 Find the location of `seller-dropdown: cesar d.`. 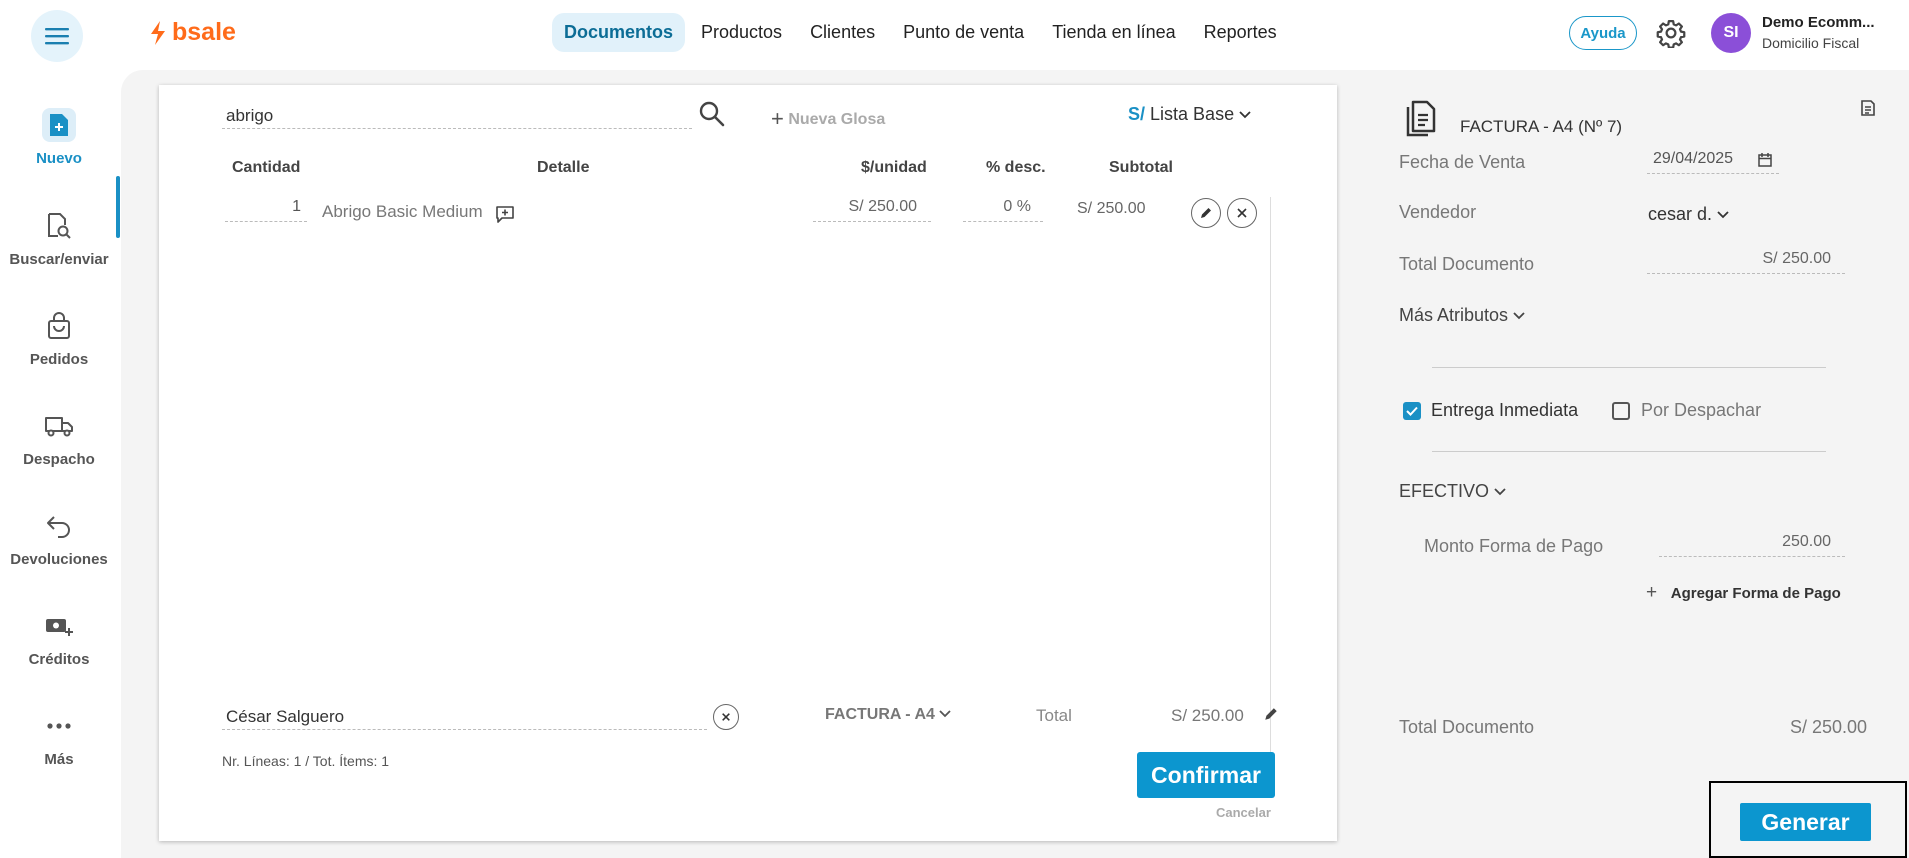

seller-dropdown: cesar d. is located at coordinates (1688, 214).